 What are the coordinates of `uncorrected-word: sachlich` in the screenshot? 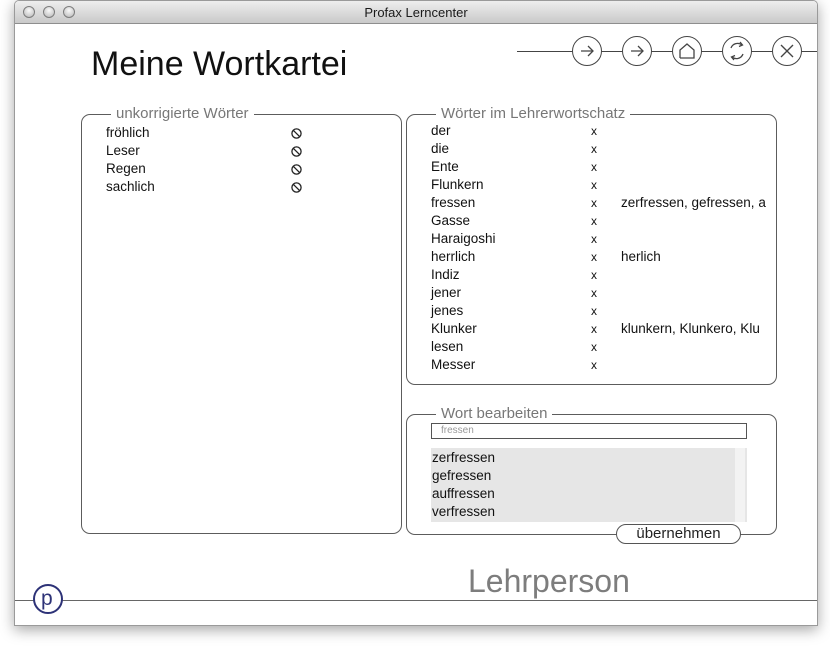 It's located at (130, 186).